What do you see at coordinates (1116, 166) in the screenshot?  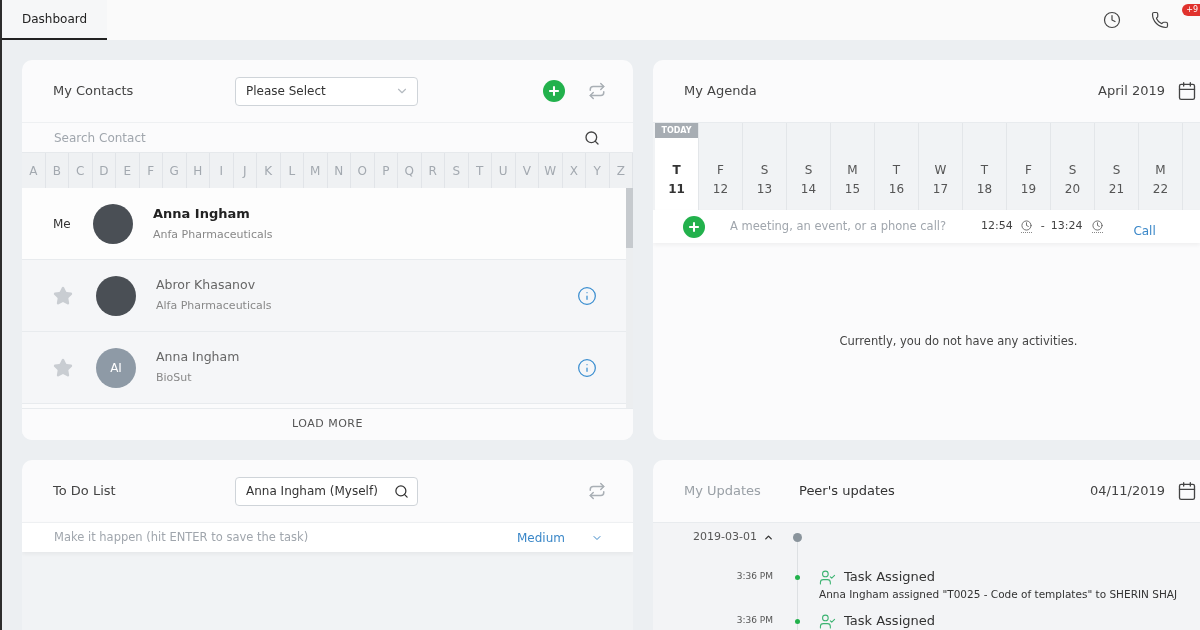 I see `day-column: S 21` at bounding box center [1116, 166].